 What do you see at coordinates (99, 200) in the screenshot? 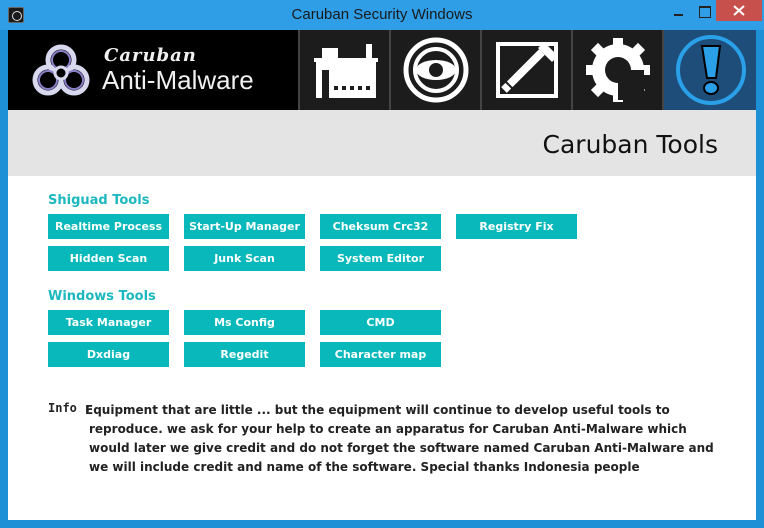
I see `section-title-shiguad: Shiguad Tools` at bounding box center [99, 200].